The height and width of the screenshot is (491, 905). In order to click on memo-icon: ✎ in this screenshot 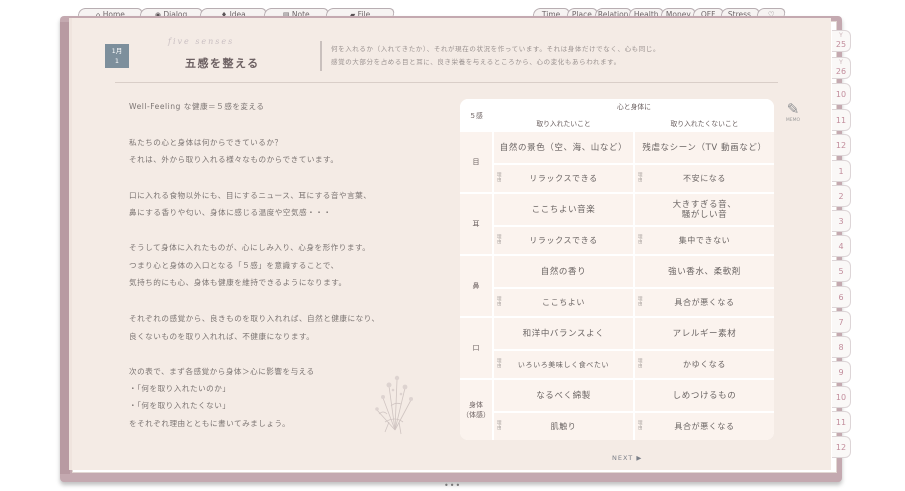, I will do `click(793, 109)`.